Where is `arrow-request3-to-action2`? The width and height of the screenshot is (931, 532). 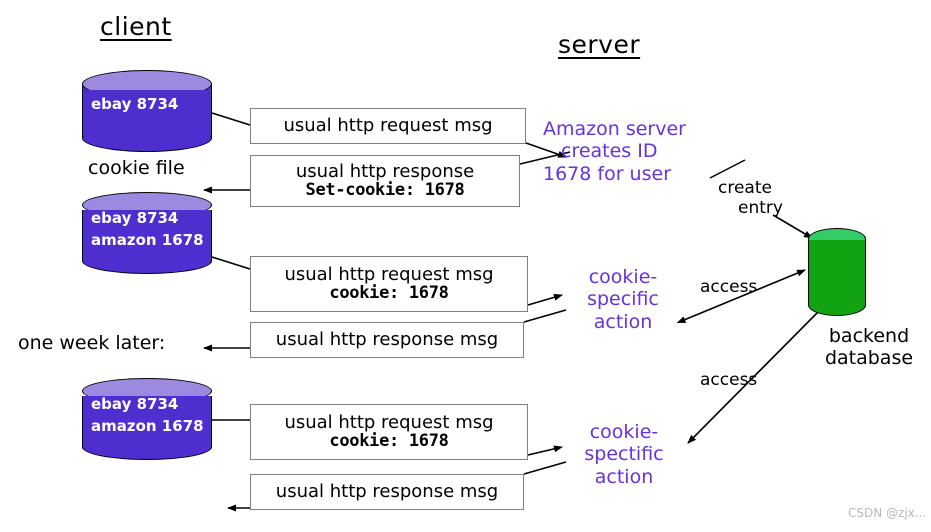 arrow-request3-to-action2 is located at coordinates (545, 450).